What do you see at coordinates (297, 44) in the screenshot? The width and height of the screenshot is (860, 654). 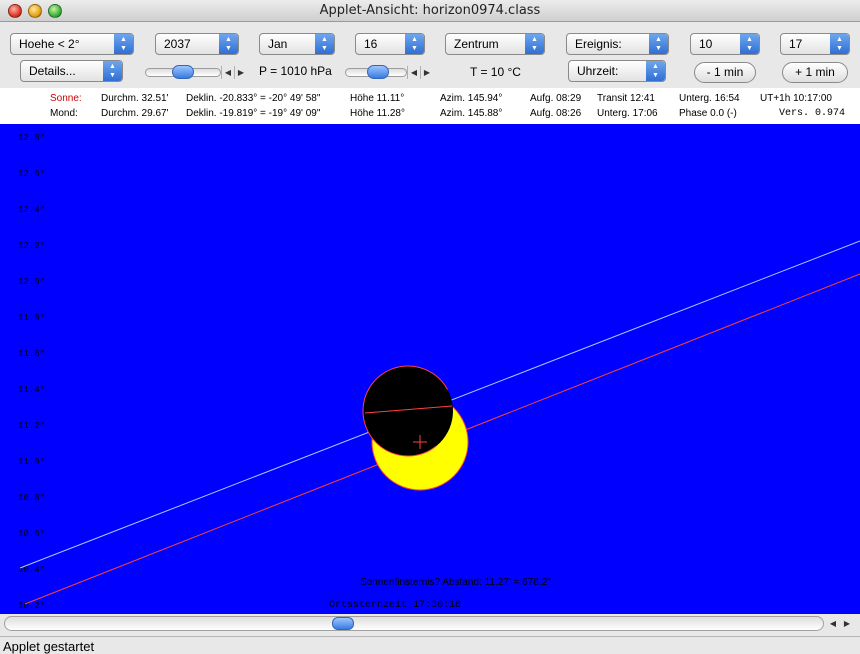 I see `month-select: Jan ▲ ▼` at bounding box center [297, 44].